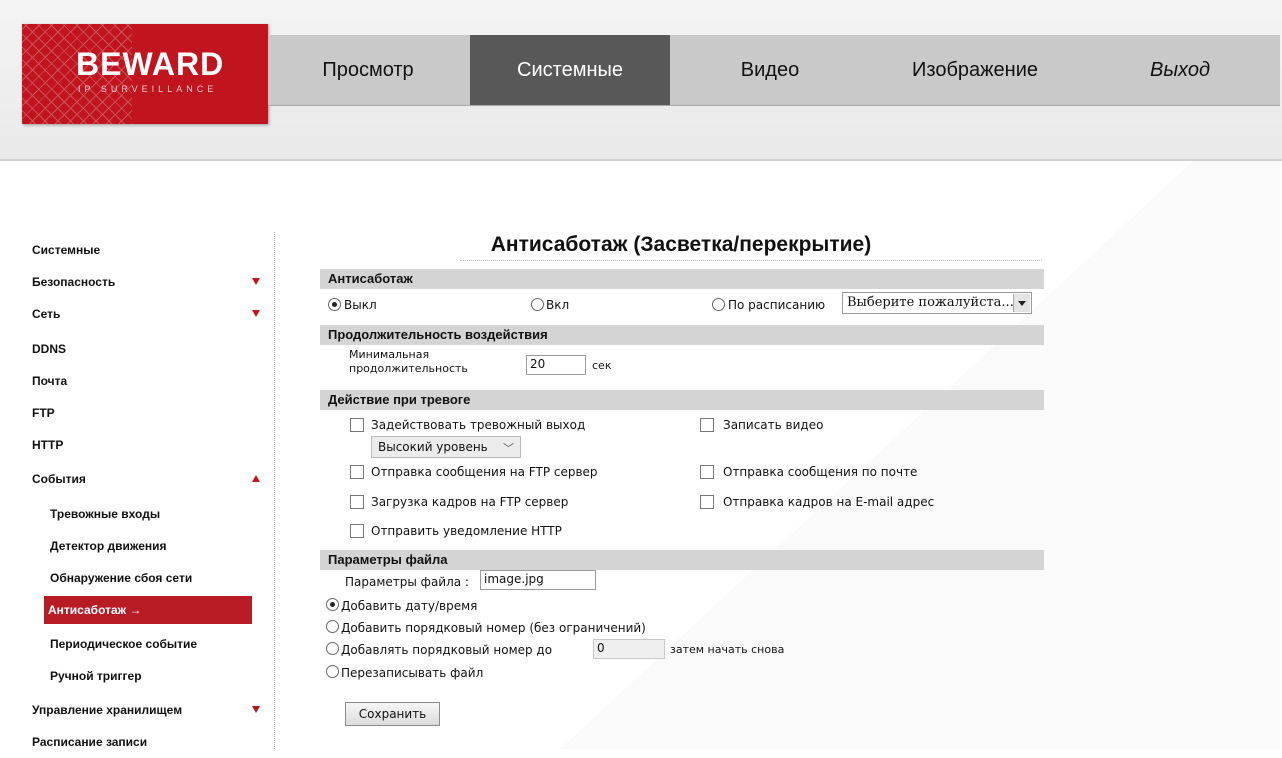 Image resolution: width=1282 pixels, height=758 pixels. What do you see at coordinates (682, 400) in the screenshot?
I see `section-header-alarm-action: Действие при тревоге` at bounding box center [682, 400].